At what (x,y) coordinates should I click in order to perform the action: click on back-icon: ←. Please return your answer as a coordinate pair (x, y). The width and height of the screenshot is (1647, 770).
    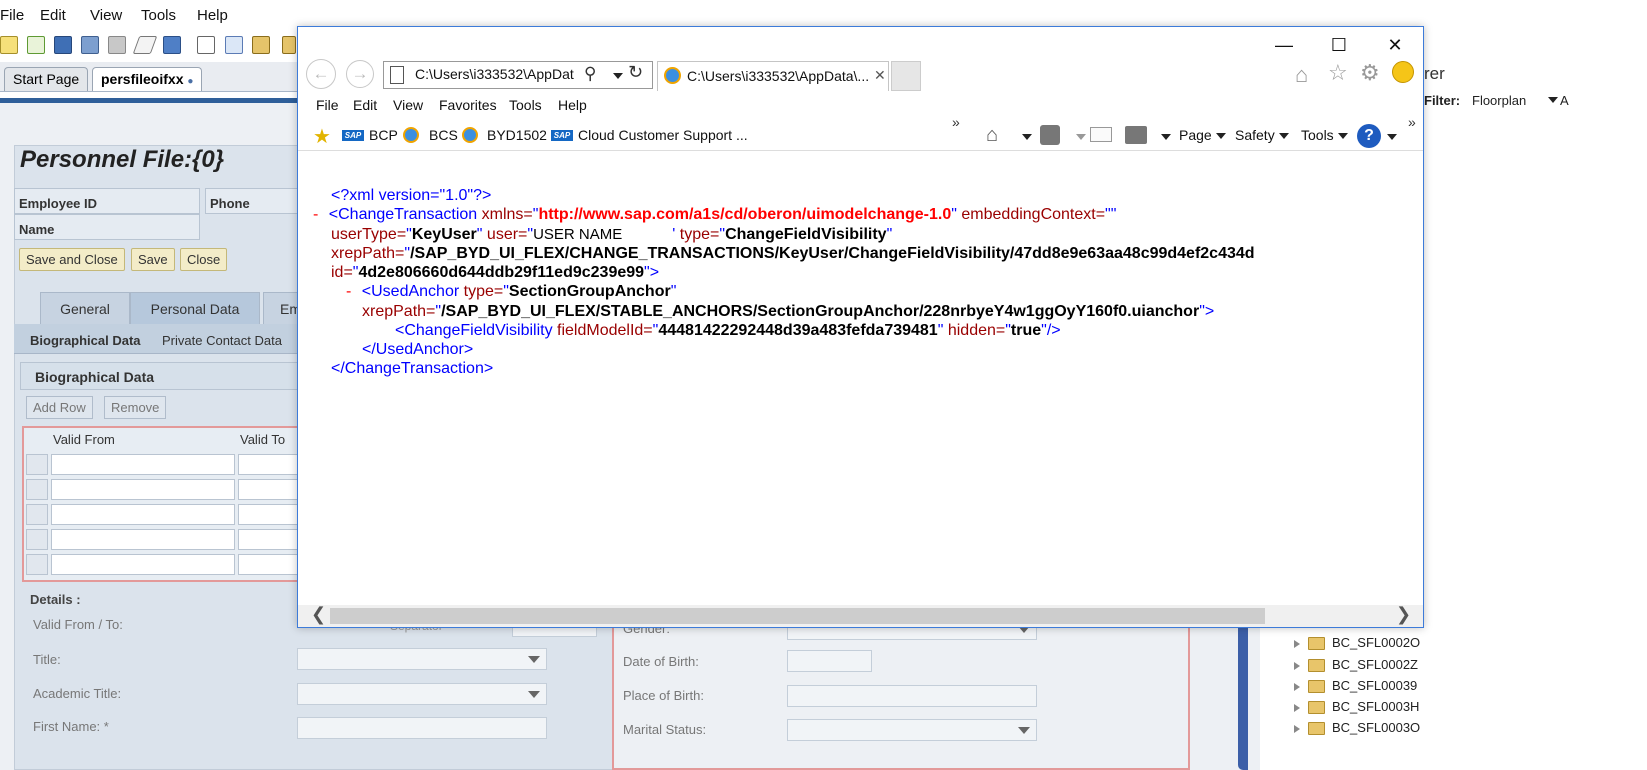
    Looking at the image, I should click on (321, 74).